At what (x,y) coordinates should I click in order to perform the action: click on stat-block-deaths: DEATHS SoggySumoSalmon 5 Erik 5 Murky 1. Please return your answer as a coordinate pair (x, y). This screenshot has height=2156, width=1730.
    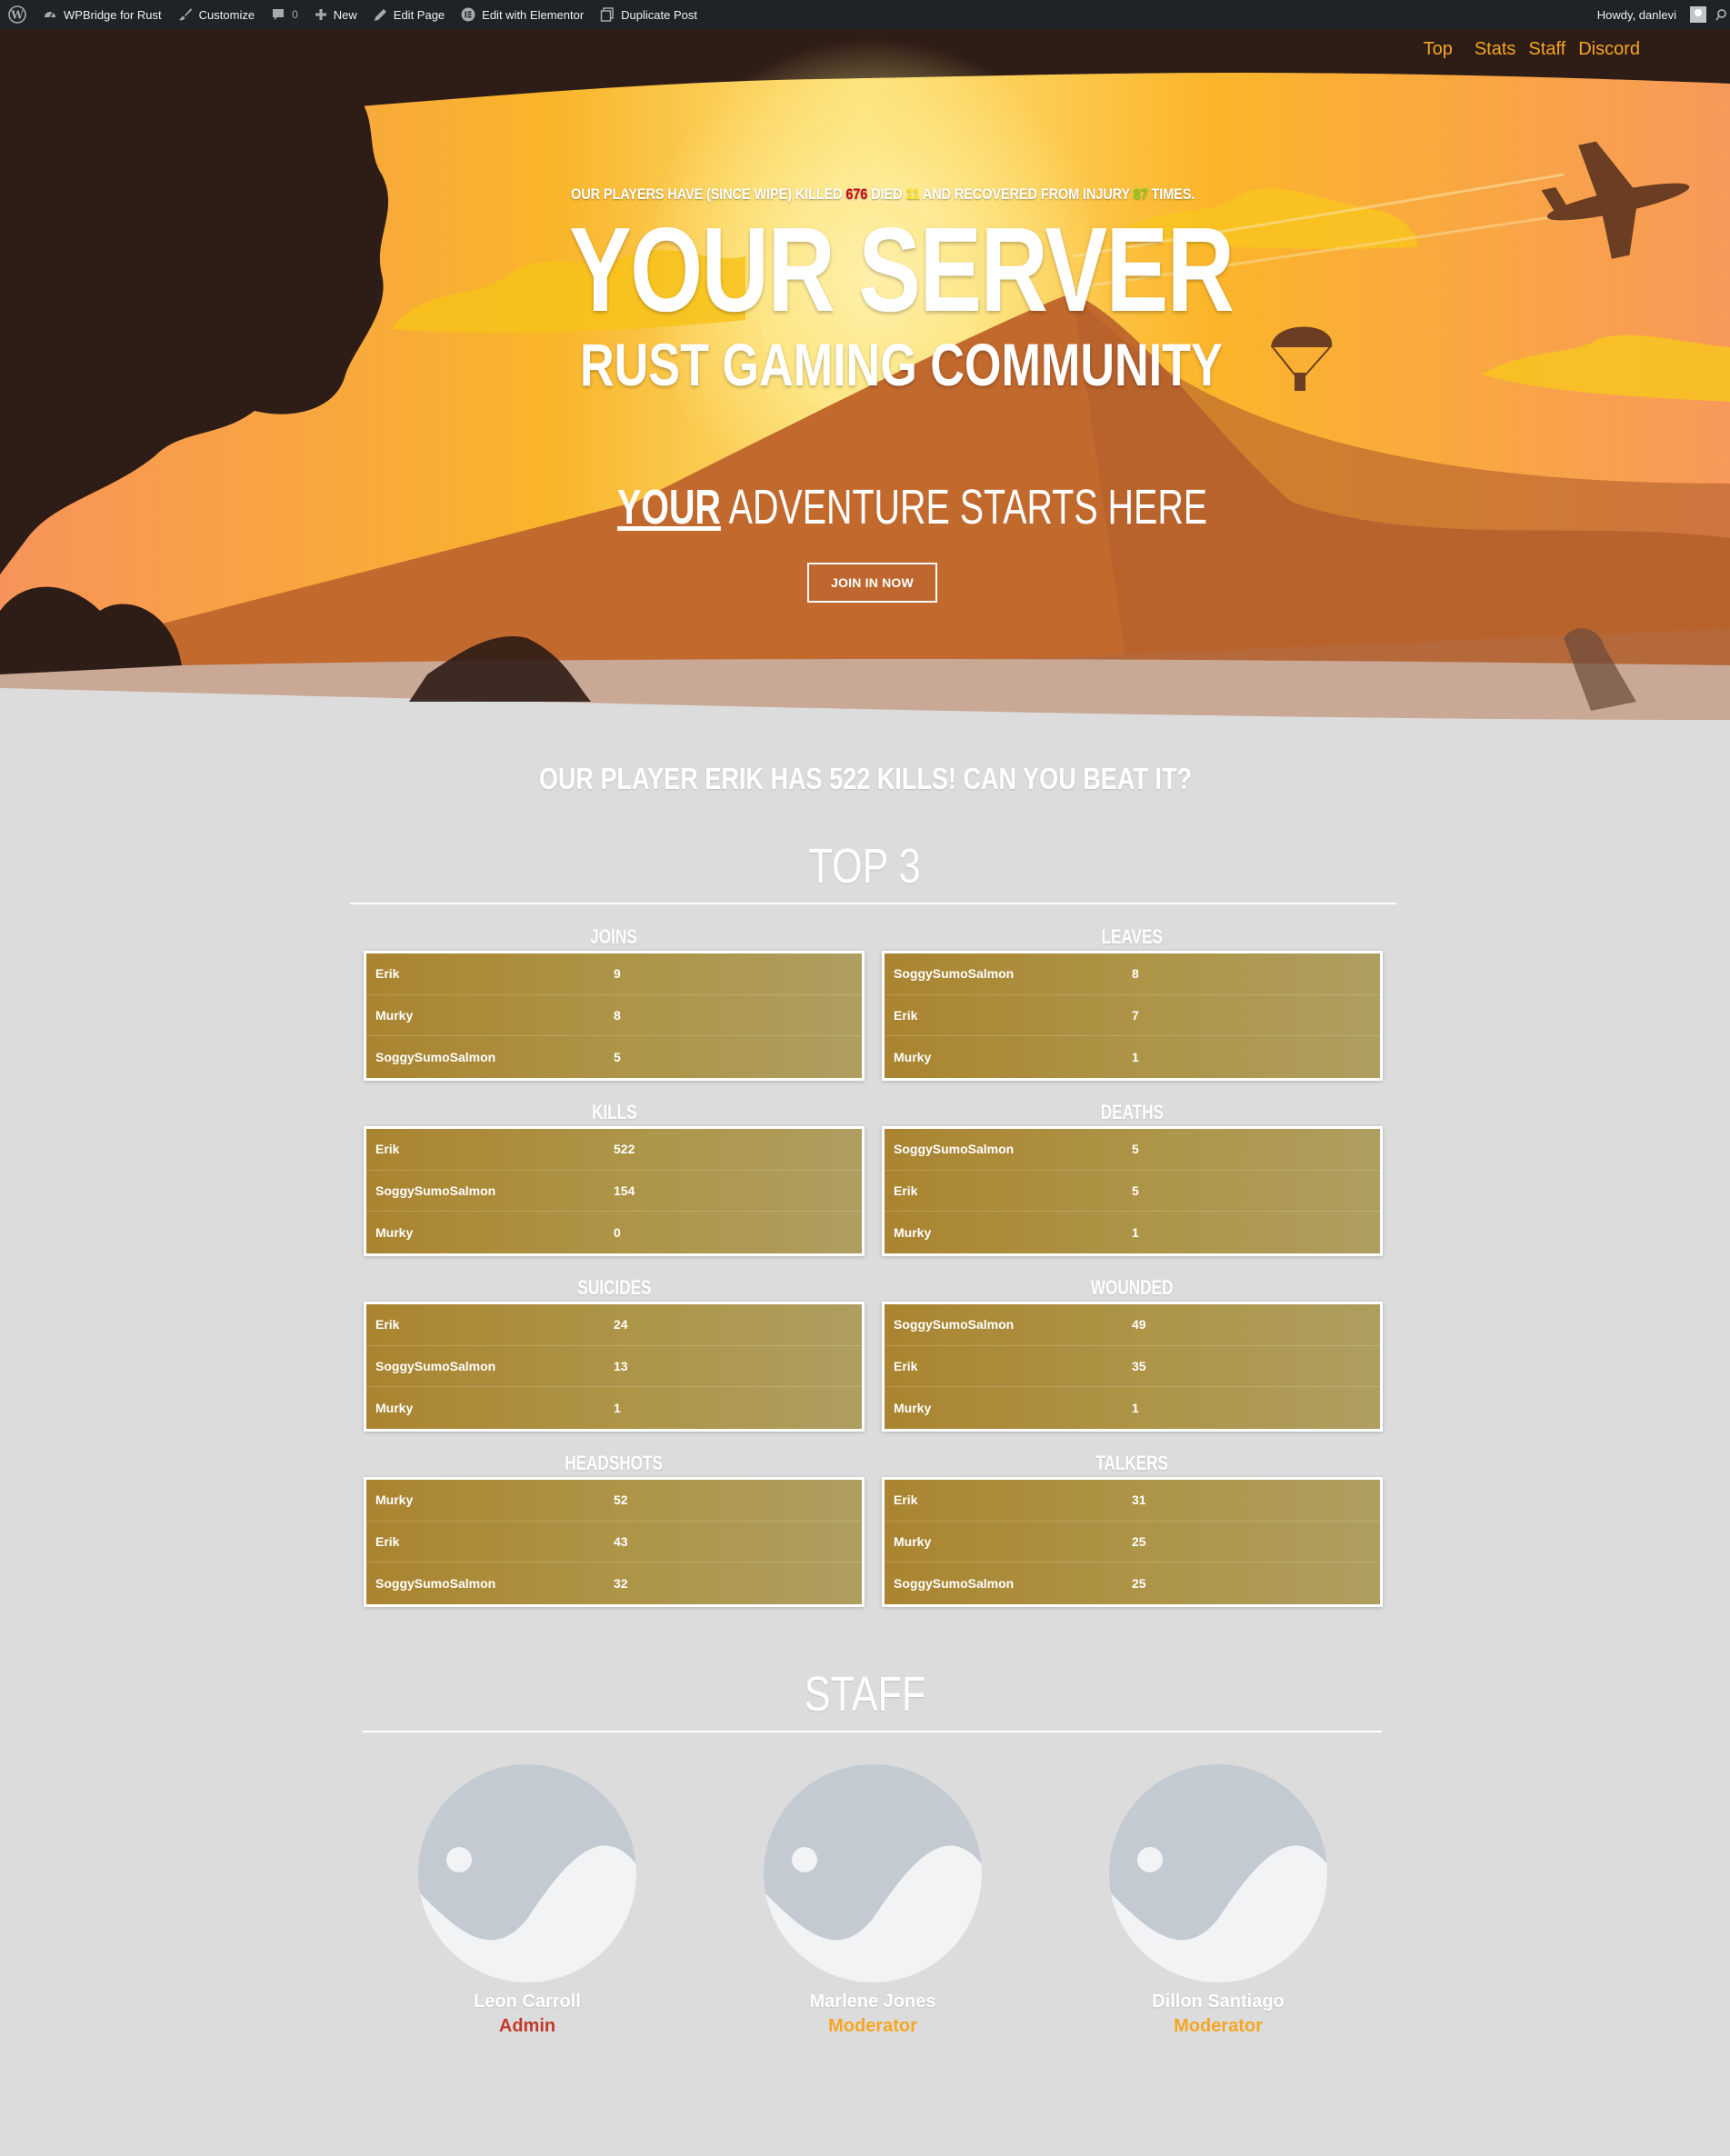
    Looking at the image, I should click on (1132, 1177).